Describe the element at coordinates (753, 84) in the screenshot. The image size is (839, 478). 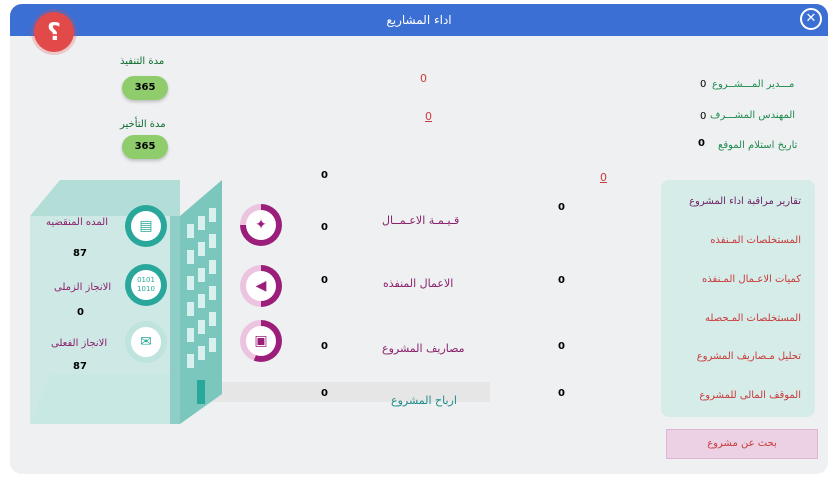
I see `manager-label: مـــدير المـــشــروع` at that location.